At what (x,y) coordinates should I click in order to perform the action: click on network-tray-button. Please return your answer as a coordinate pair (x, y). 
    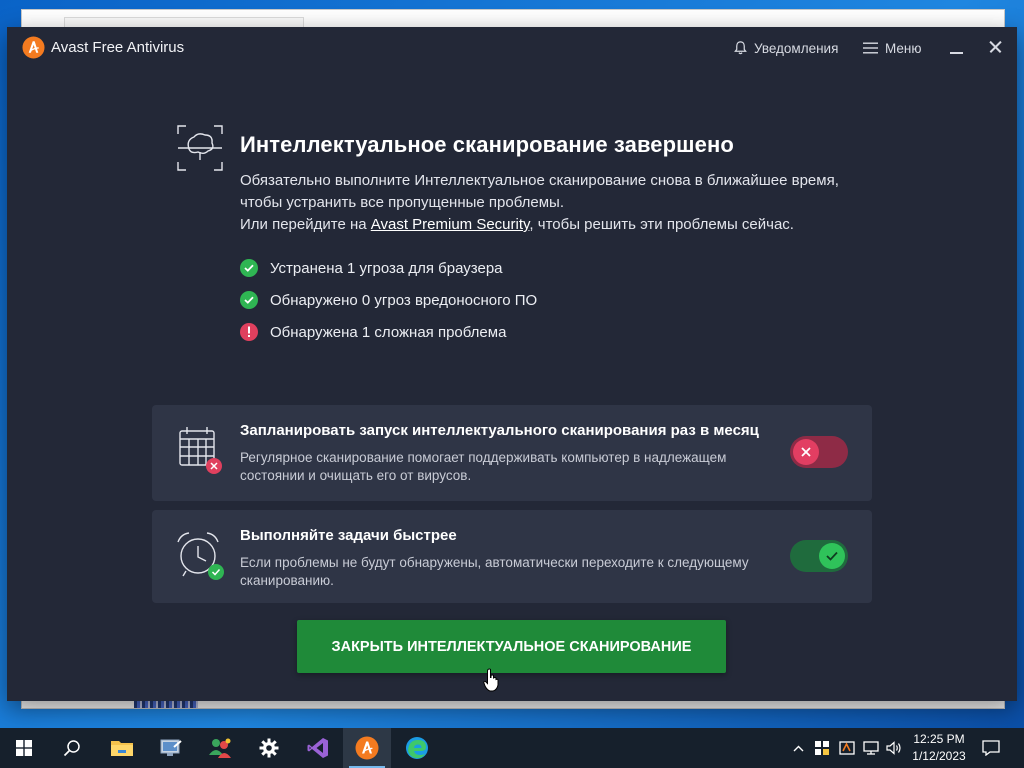
    Looking at the image, I should click on (871, 748).